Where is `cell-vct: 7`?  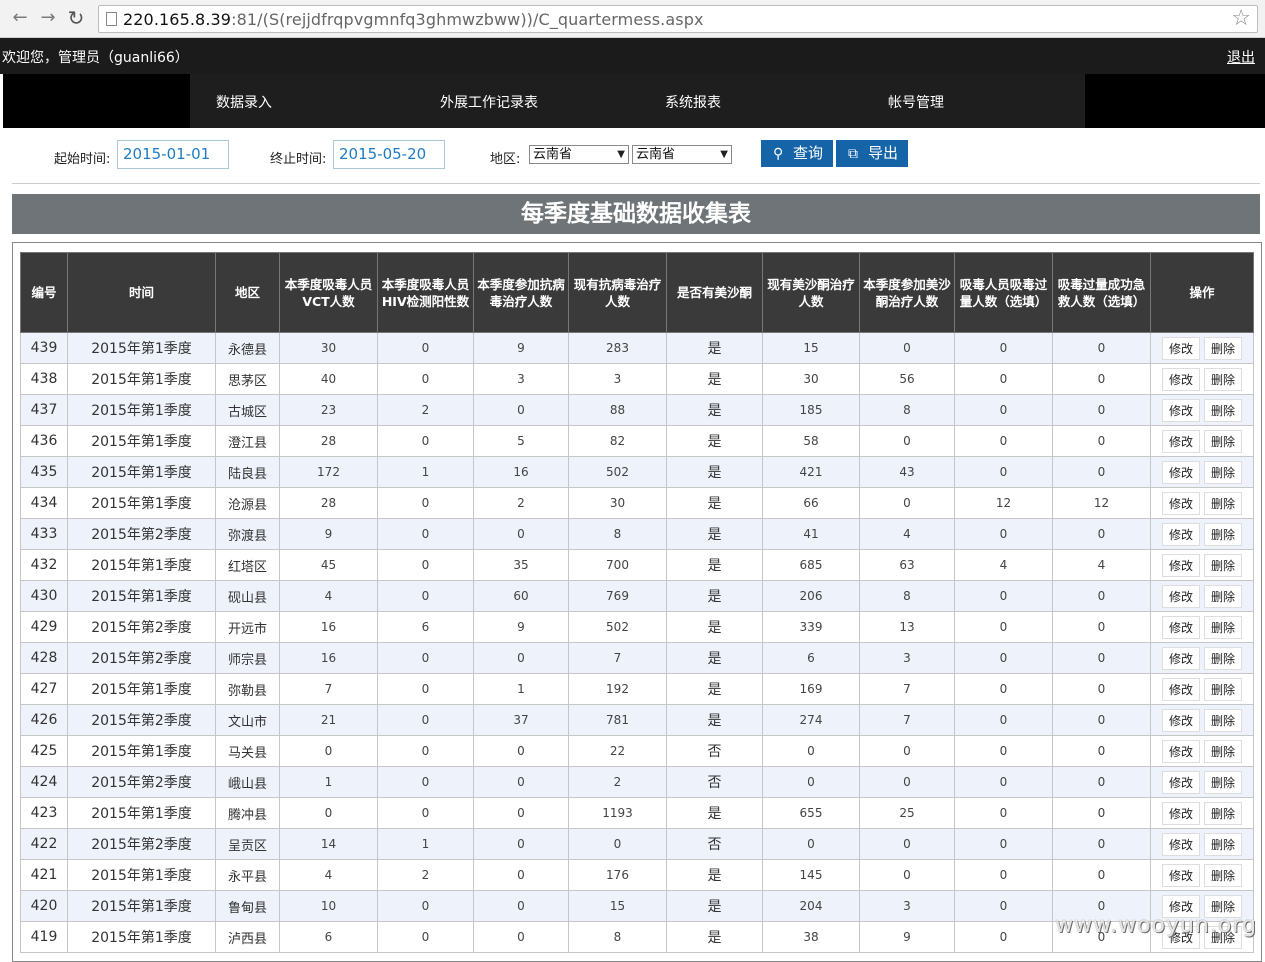 cell-vct: 7 is located at coordinates (328, 689).